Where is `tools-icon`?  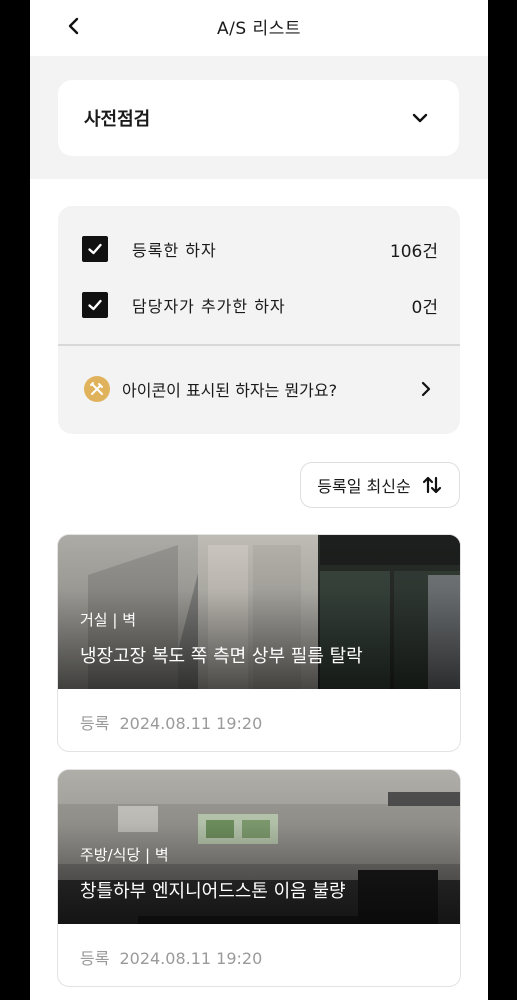
tools-icon is located at coordinates (97, 389).